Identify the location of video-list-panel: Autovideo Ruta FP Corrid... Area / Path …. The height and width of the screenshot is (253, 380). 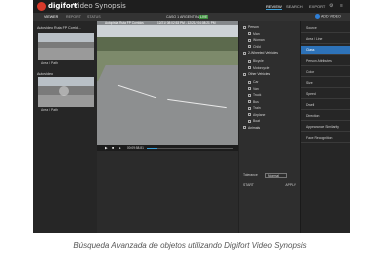
(65, 127).